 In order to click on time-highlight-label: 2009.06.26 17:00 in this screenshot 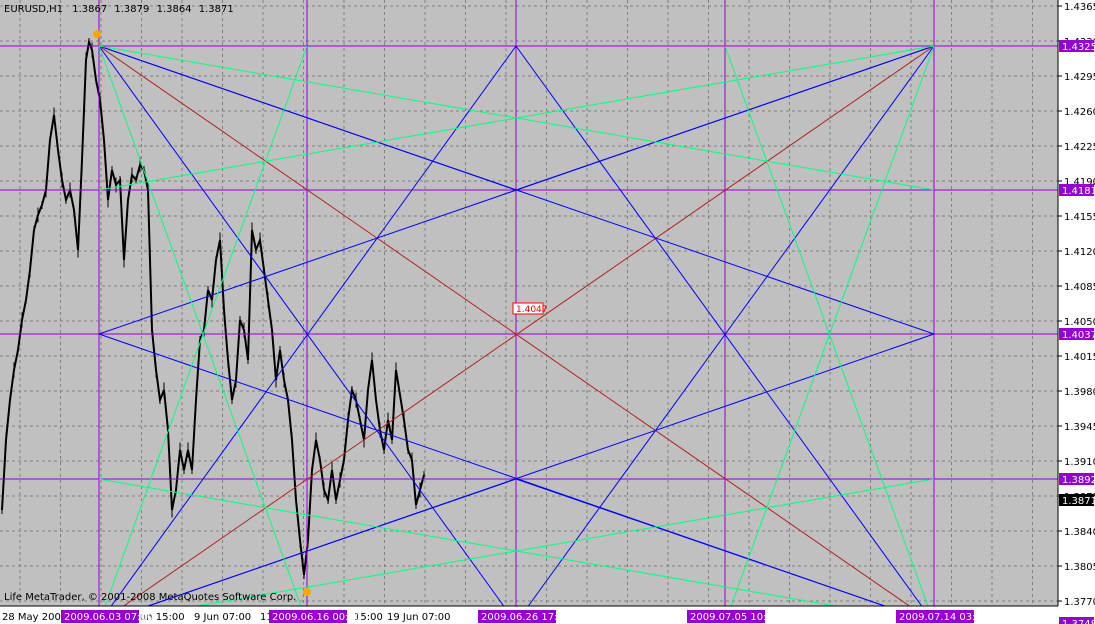, I will do `click(525, 617)`.